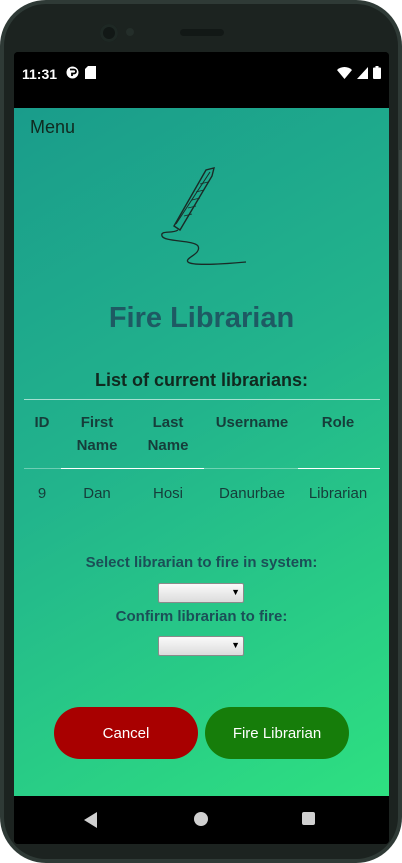 The width and height of the screenshot is (402, 863). What do you see at coordinates (201, 380) in the screenshot?
I see `list-heading: List of current librarians:` at bounding box center [201, 380].